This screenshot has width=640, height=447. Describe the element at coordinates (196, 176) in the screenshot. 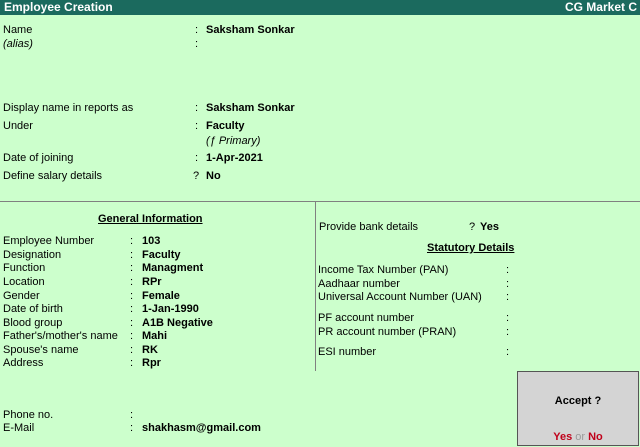

I see `salary-question: ?` at that location.